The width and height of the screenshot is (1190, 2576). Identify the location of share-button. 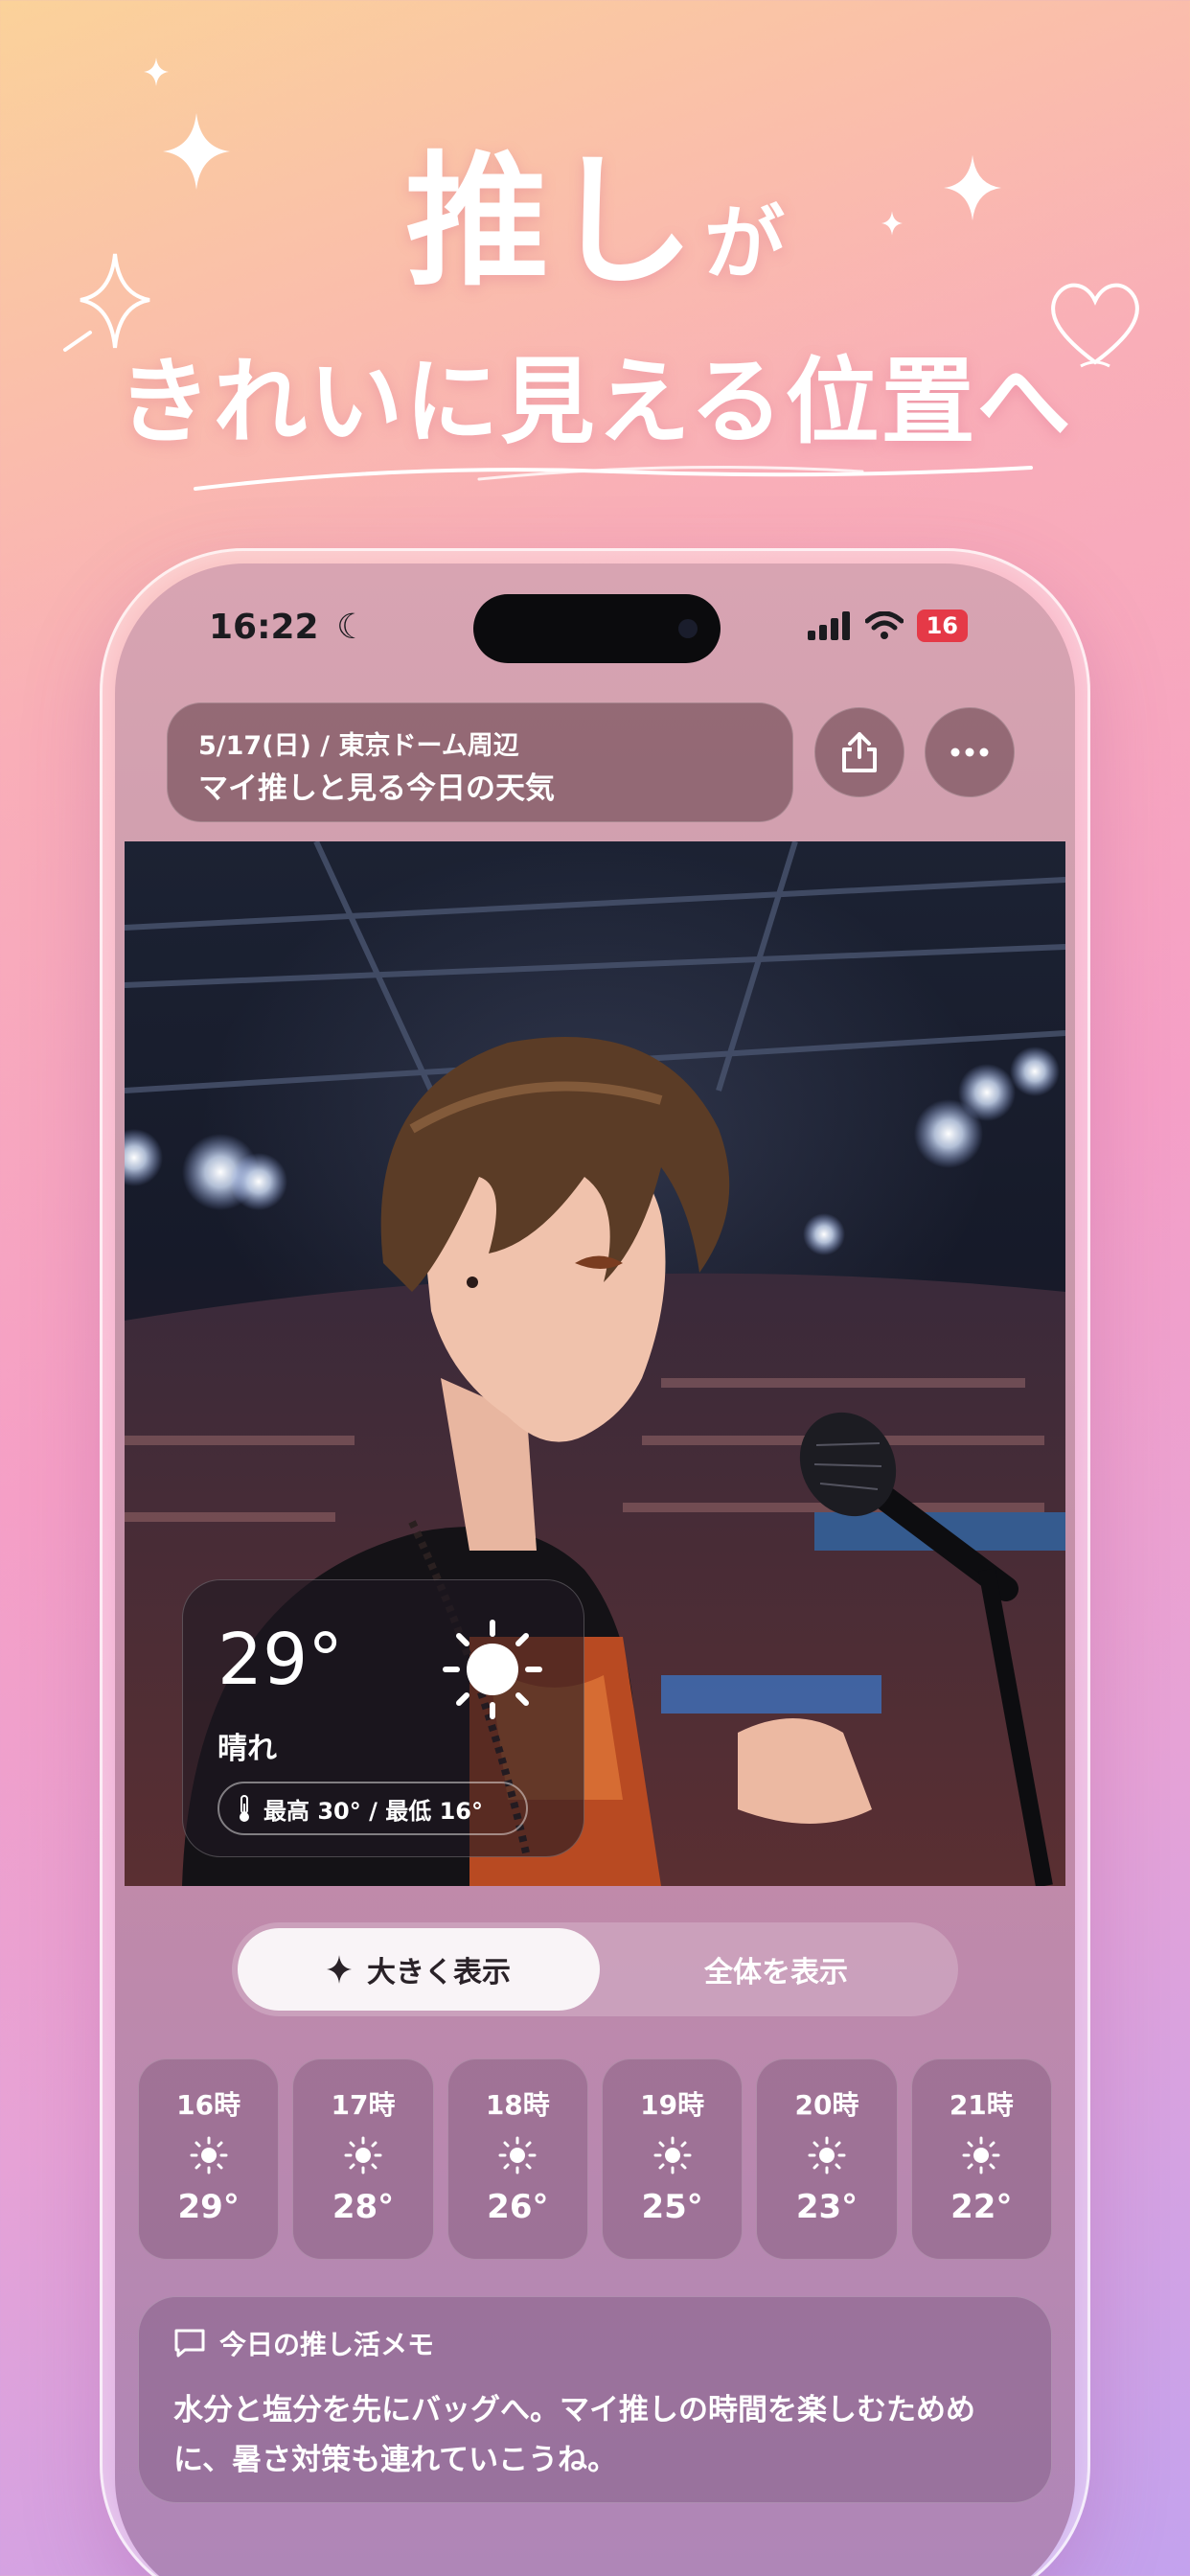
(859, 752).